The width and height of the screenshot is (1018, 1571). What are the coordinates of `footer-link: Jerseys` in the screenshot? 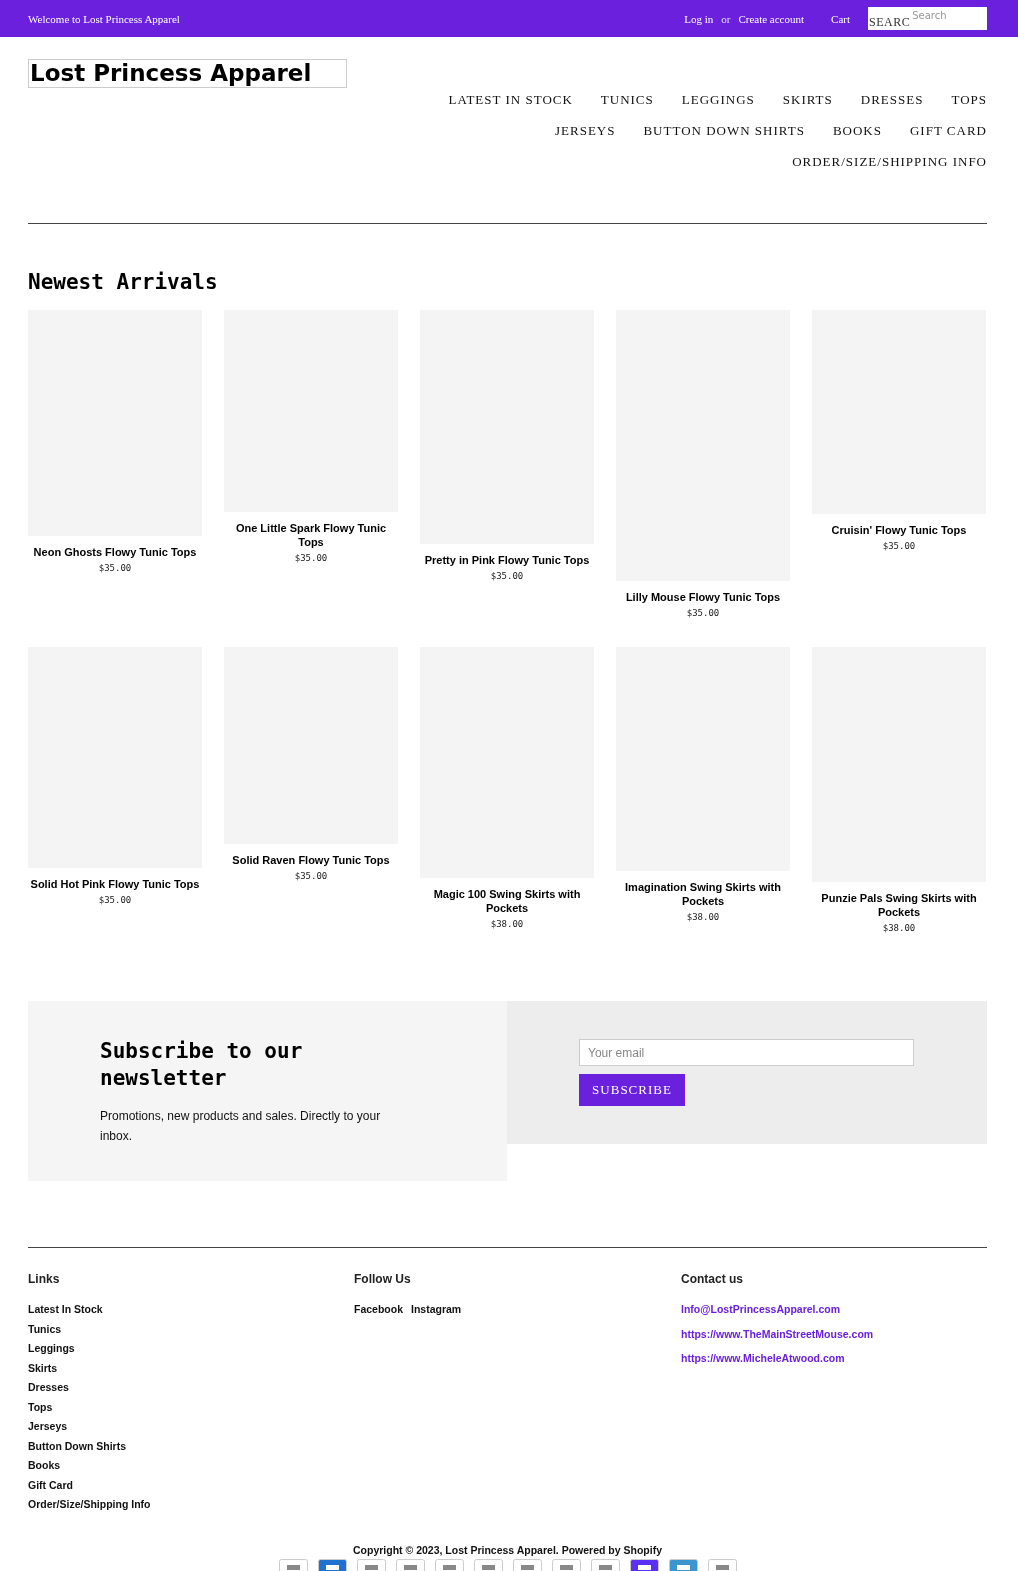 It's located at (191, 1426).